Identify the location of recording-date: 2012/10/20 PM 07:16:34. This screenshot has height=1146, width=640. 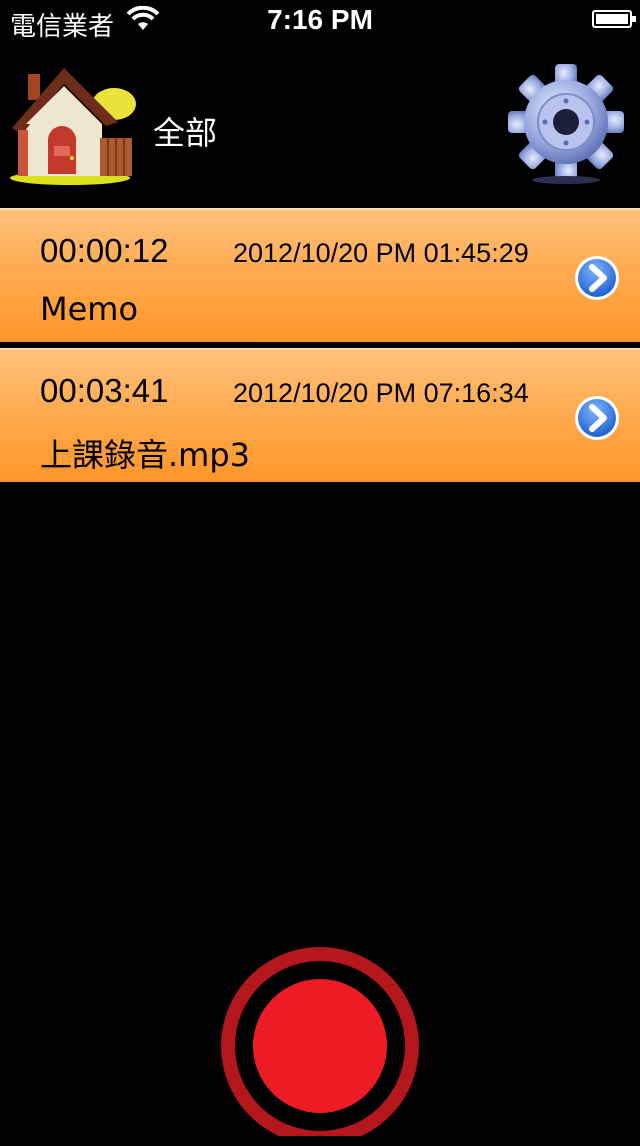
(381, 393).